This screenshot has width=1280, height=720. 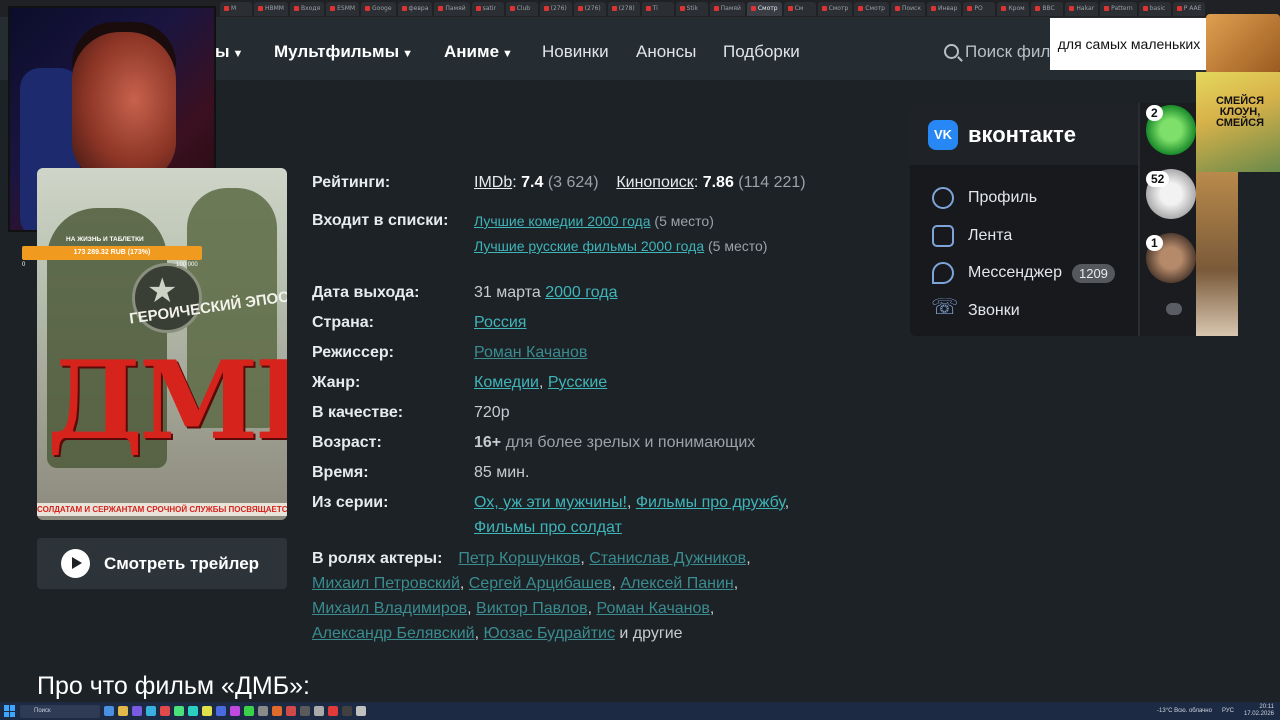 I want to click on vk-header: VK вконтакте, so click(x=1025, y=134).